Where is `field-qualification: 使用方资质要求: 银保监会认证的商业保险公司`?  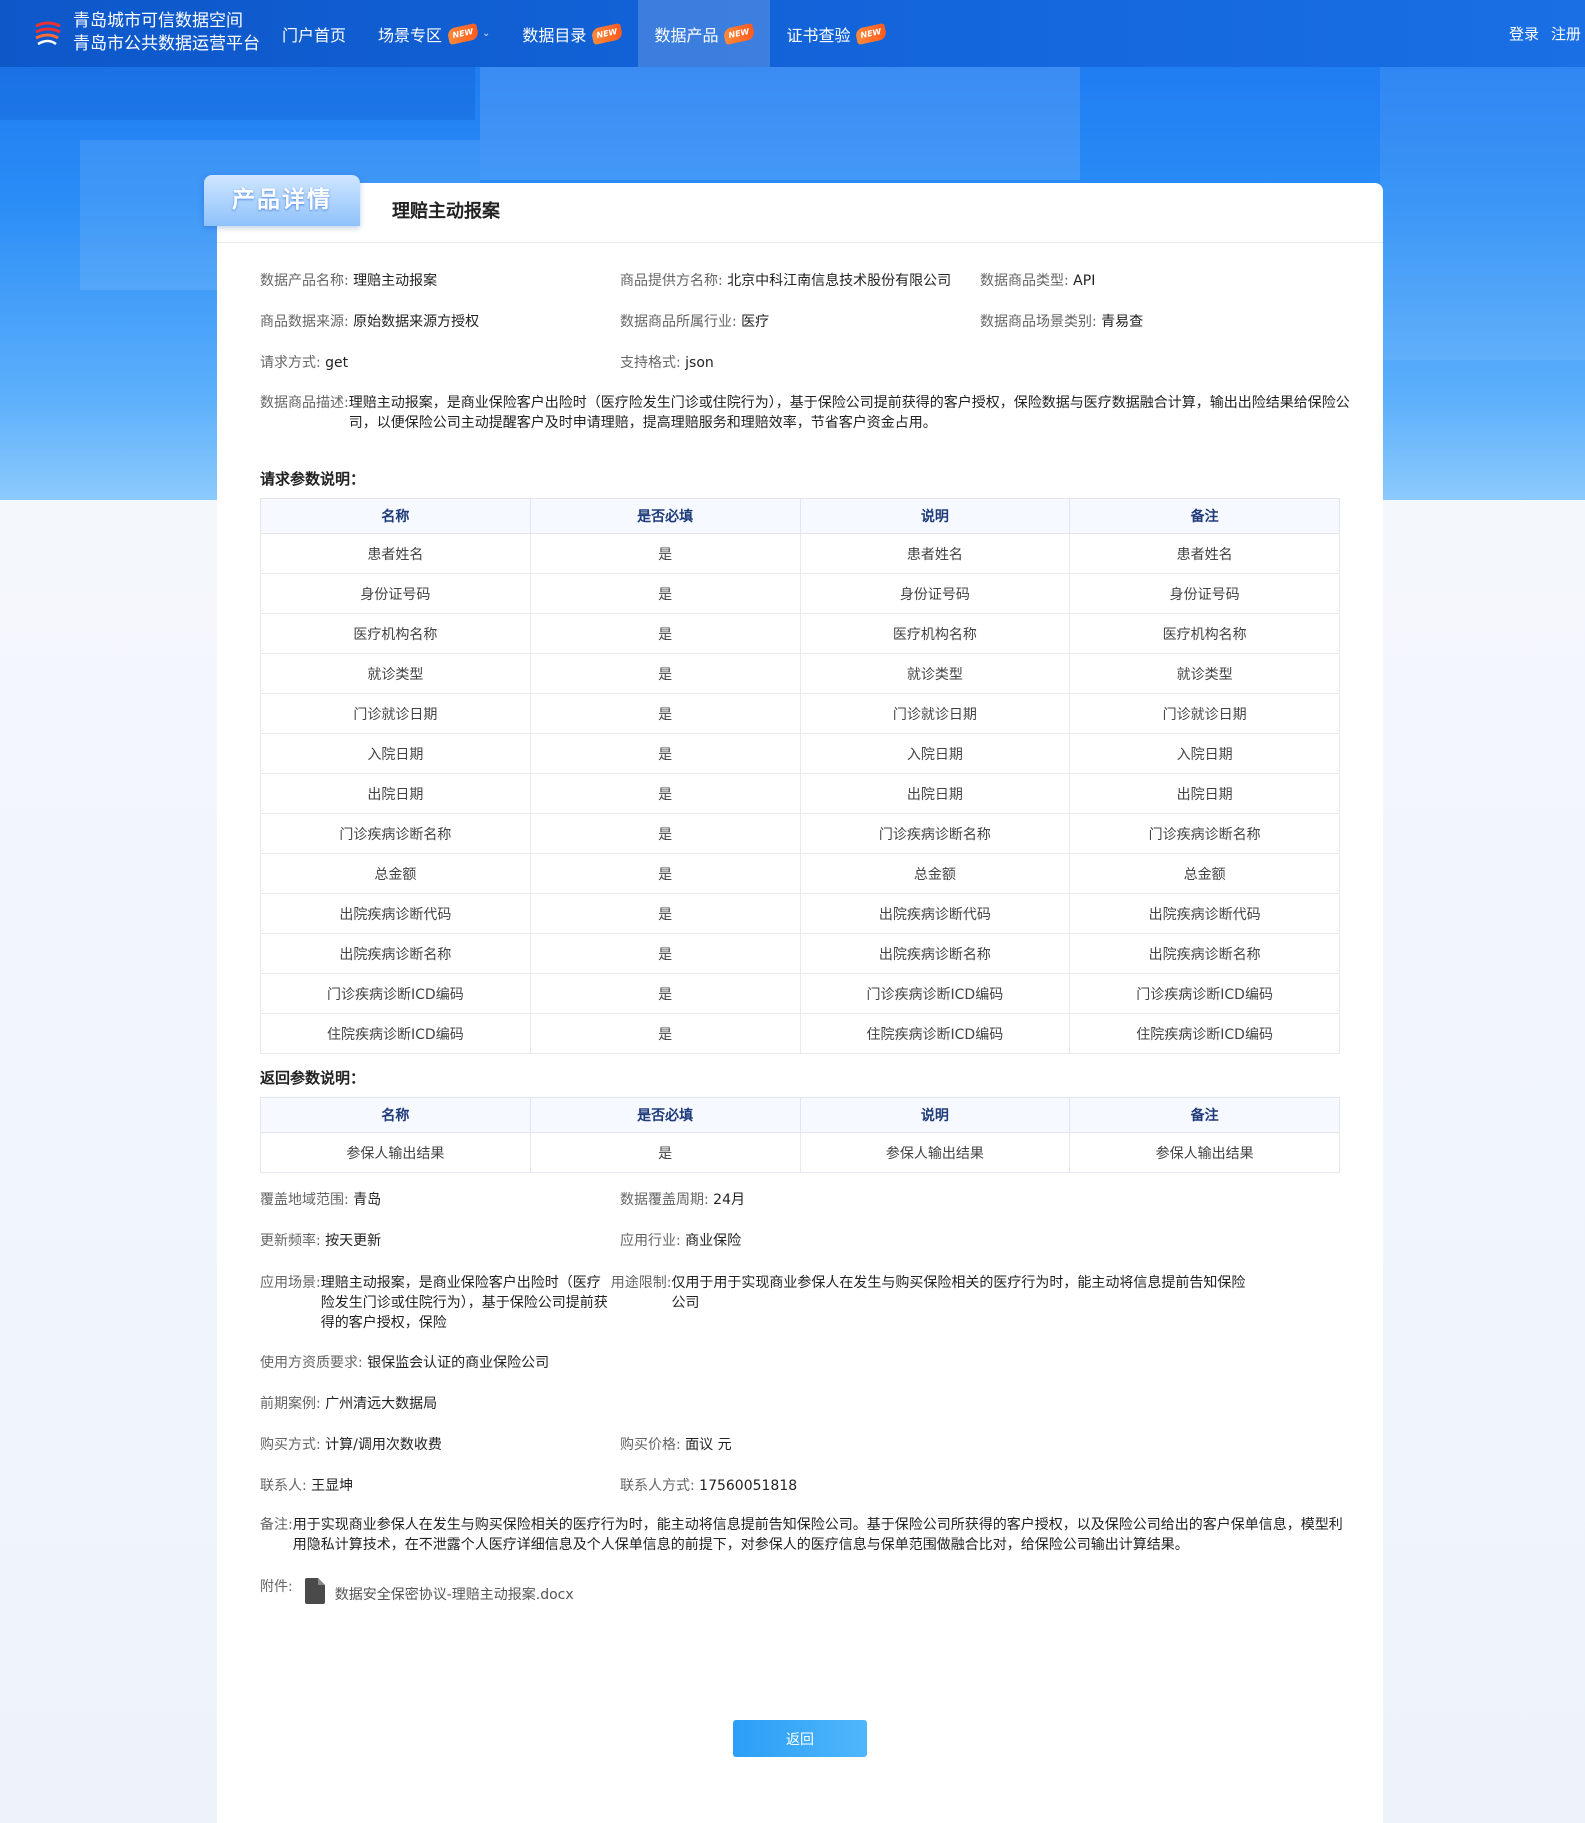 field-qualification: 使用方资质要求: 银保监会认证的商业保险公司 is located at coordinates (405, 1363).